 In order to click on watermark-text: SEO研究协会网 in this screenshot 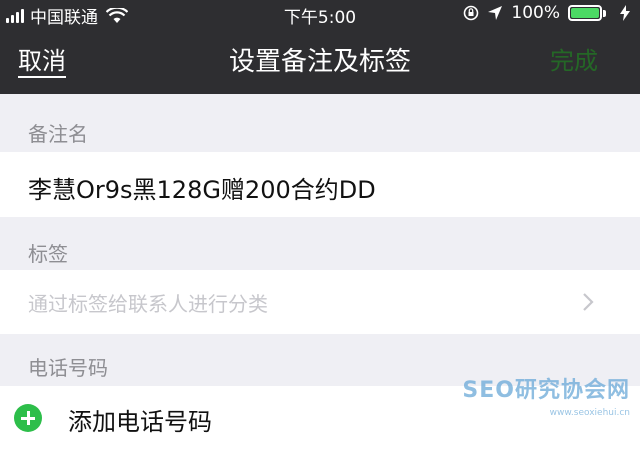, I will do `click(546, 390)`.